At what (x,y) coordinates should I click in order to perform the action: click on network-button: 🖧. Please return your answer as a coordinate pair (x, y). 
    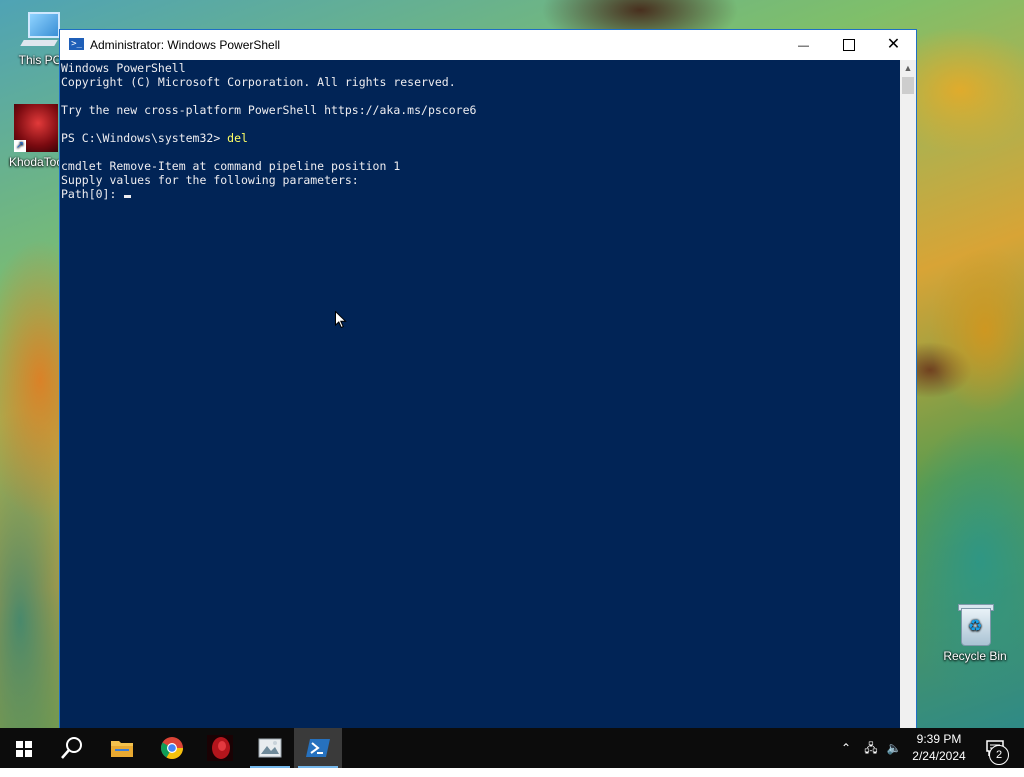
    Looking at the image, I should click on (871, 748).